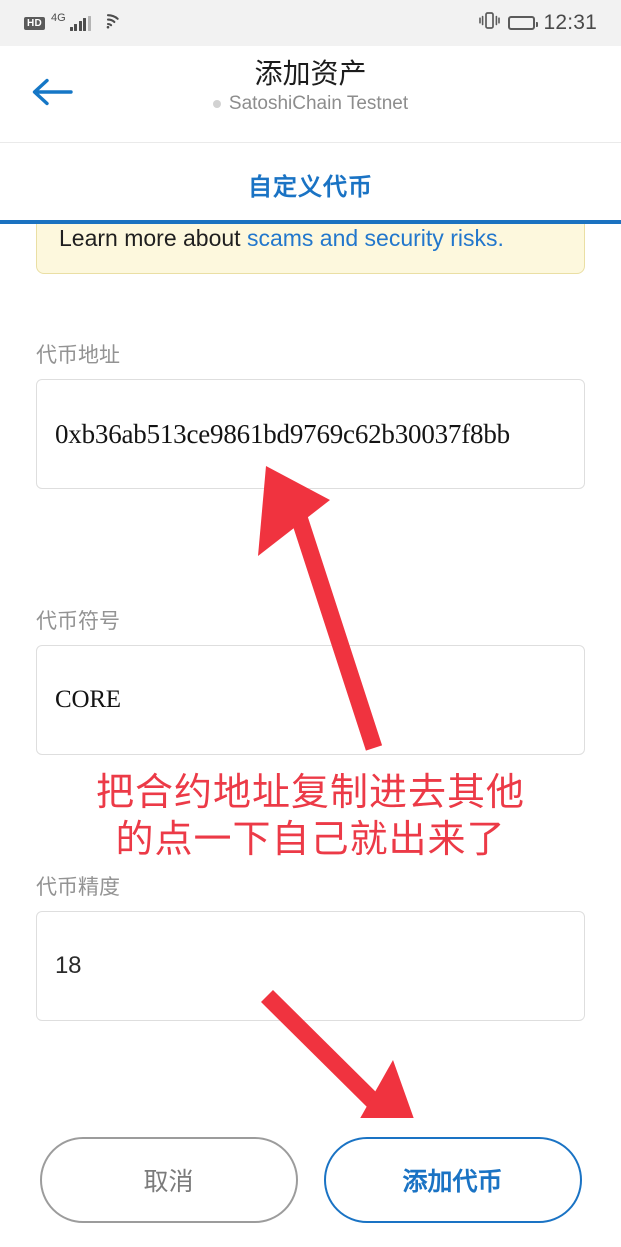  I want to click on status-bar-left: HD 4G, so click(71, 23).